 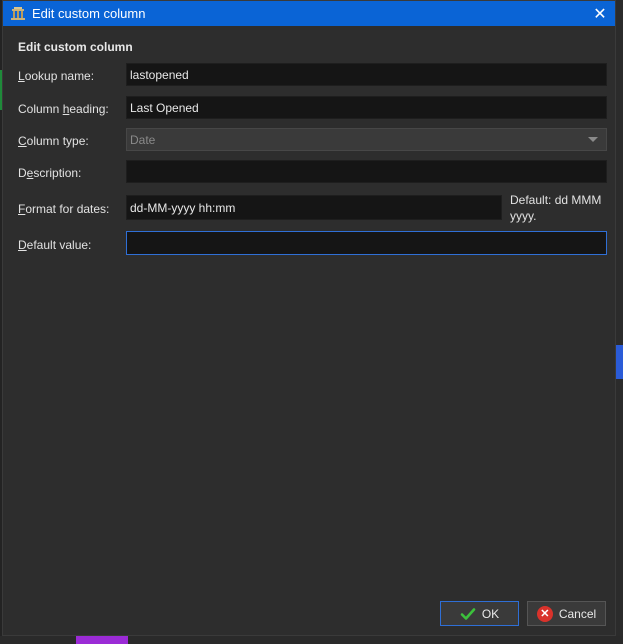 I want to click on format-for-dates-value: dd-MM-yyyy hh:mm, so click(x=183, y=207).